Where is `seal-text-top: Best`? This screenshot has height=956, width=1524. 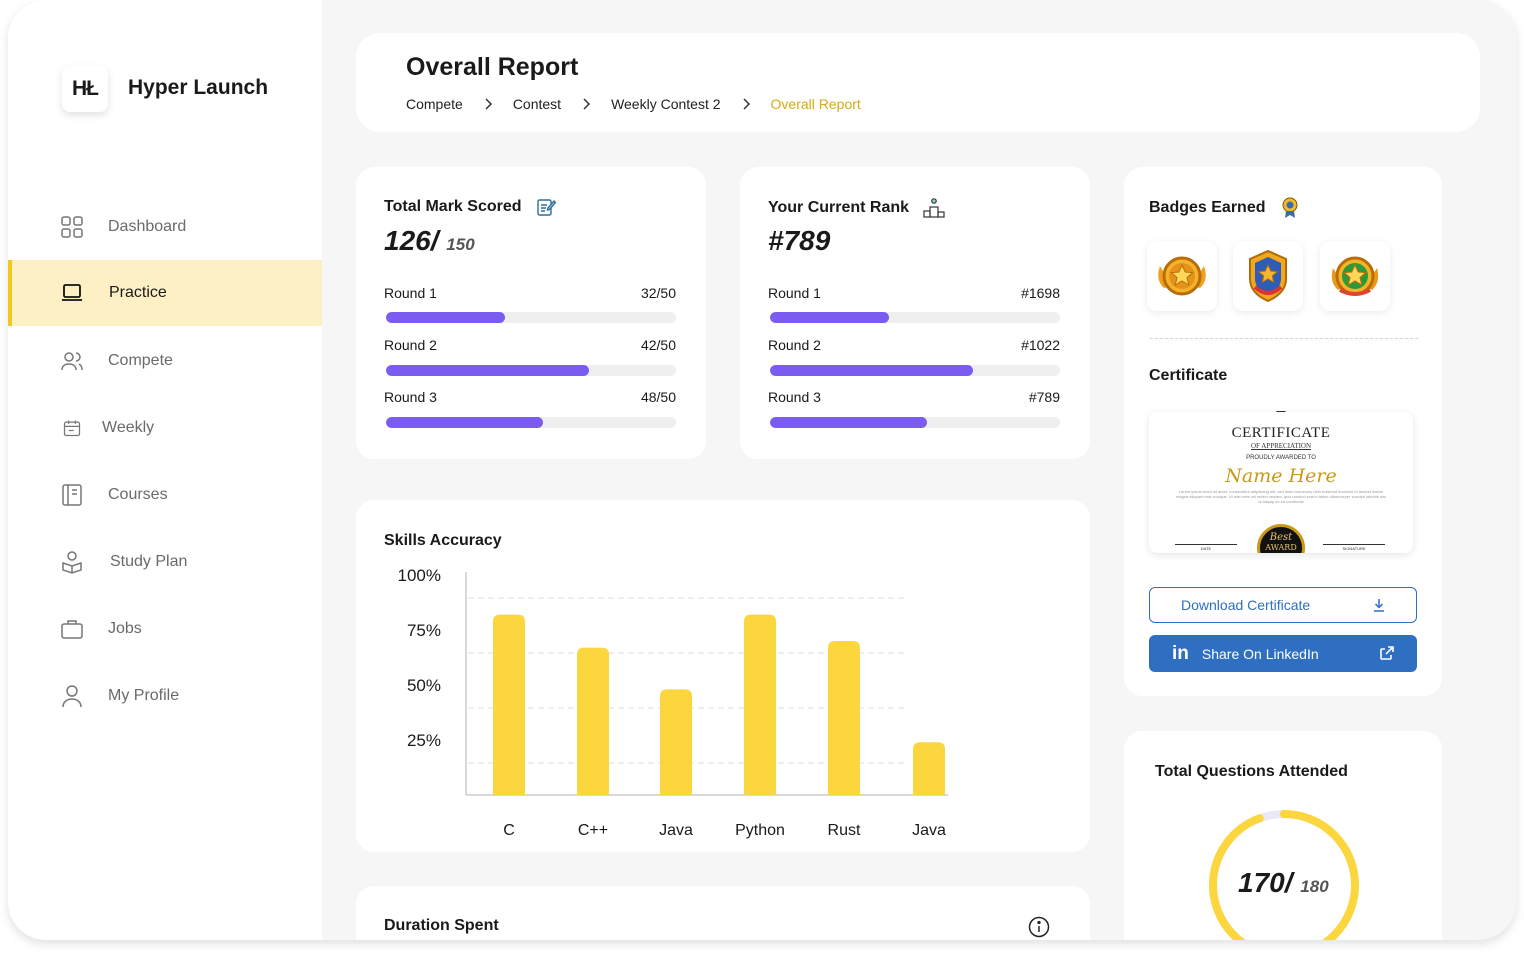
seal-text-top: Best is located at coordinates (1281, 537).